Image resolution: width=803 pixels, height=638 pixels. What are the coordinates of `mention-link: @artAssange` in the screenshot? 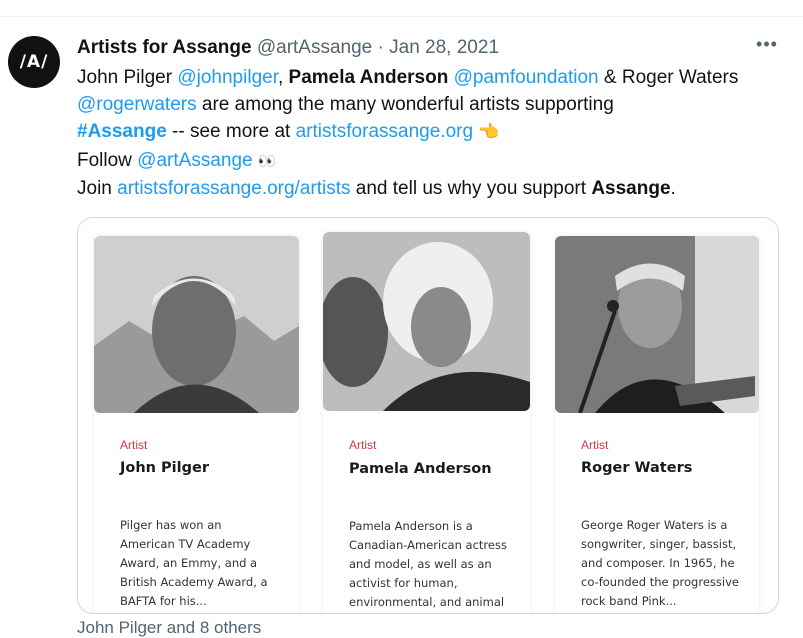 It's located at (194, 160).